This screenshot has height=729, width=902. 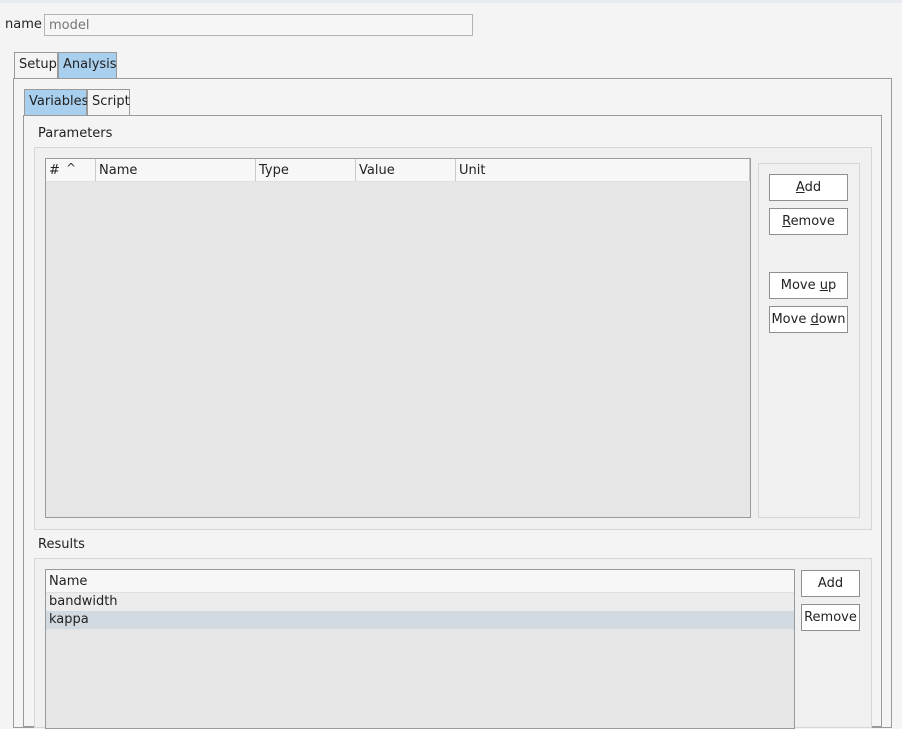 I want to click on tab-variables: Variables, so click(x=56, y=102).